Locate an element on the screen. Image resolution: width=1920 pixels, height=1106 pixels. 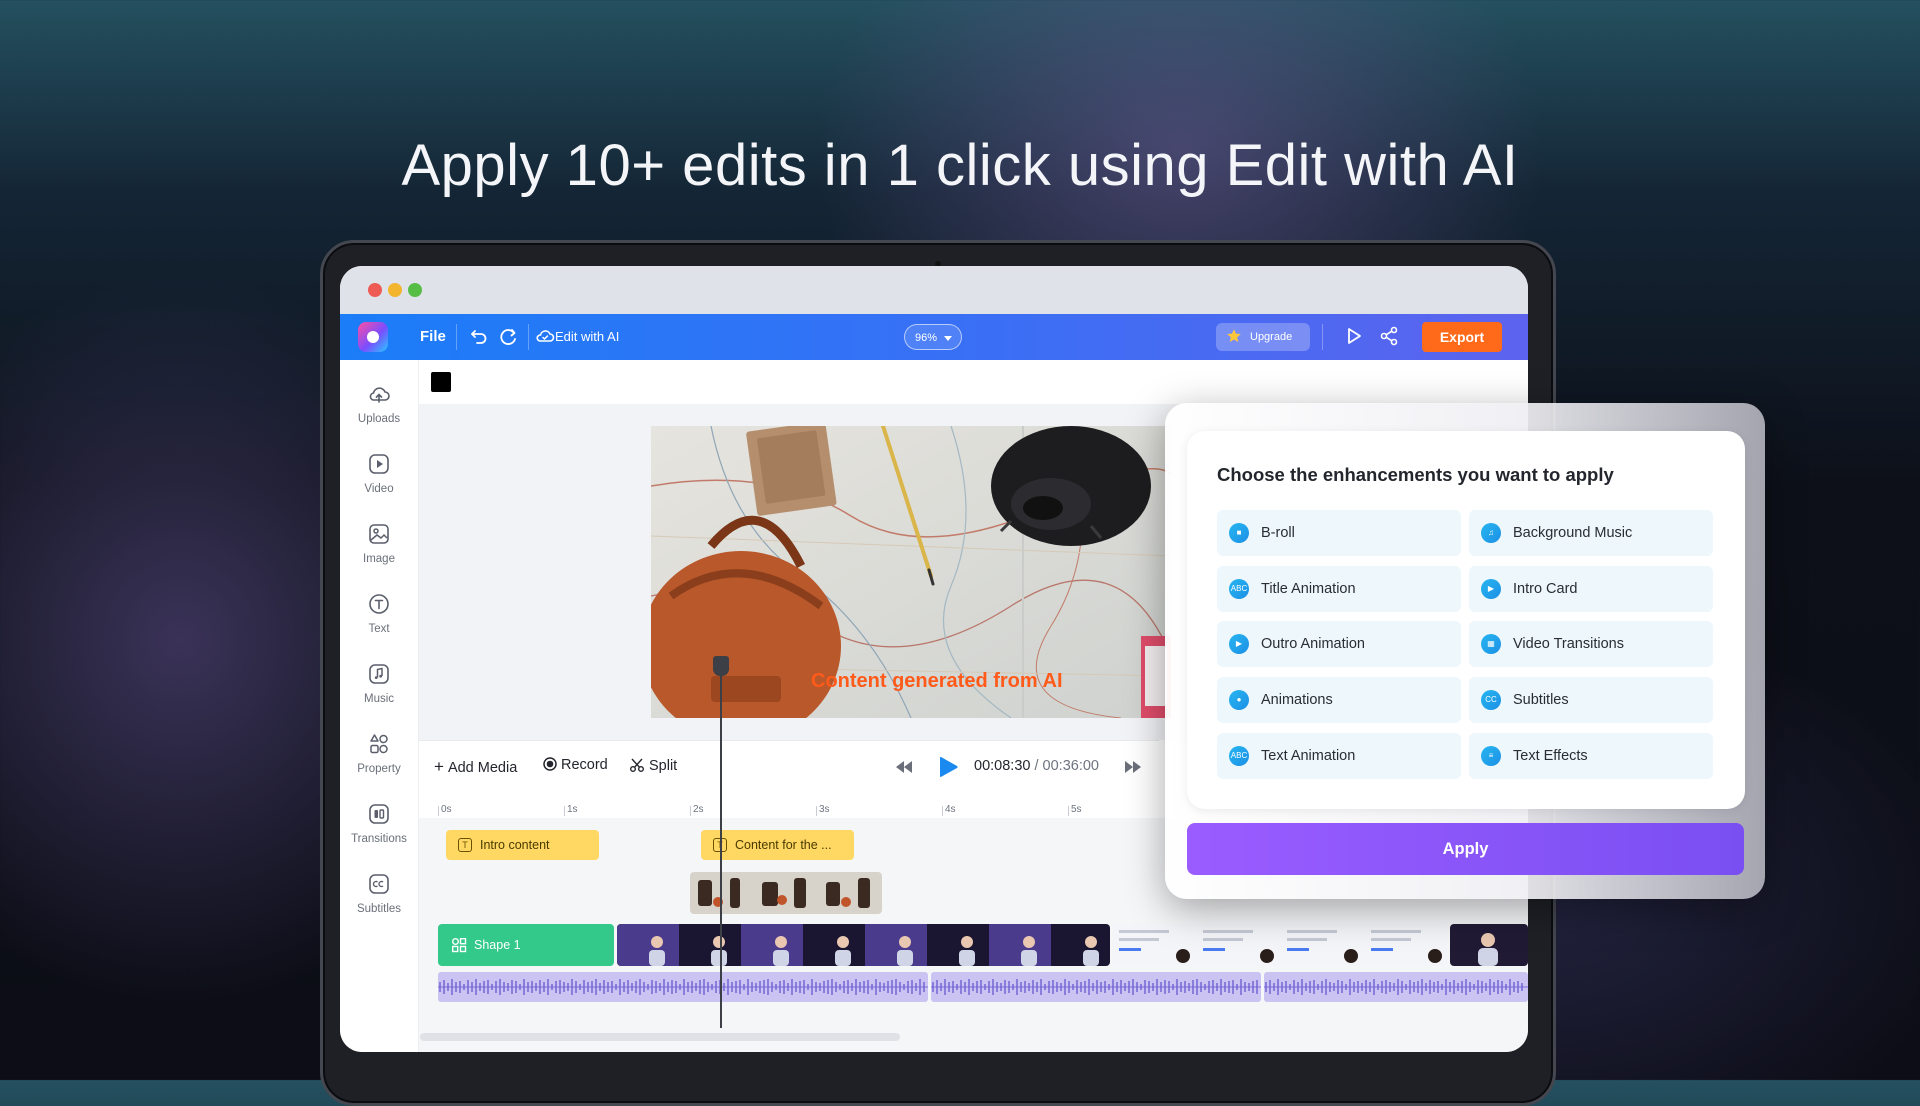
enhancement-label: B-roll is located at coordinates (1278, 533).